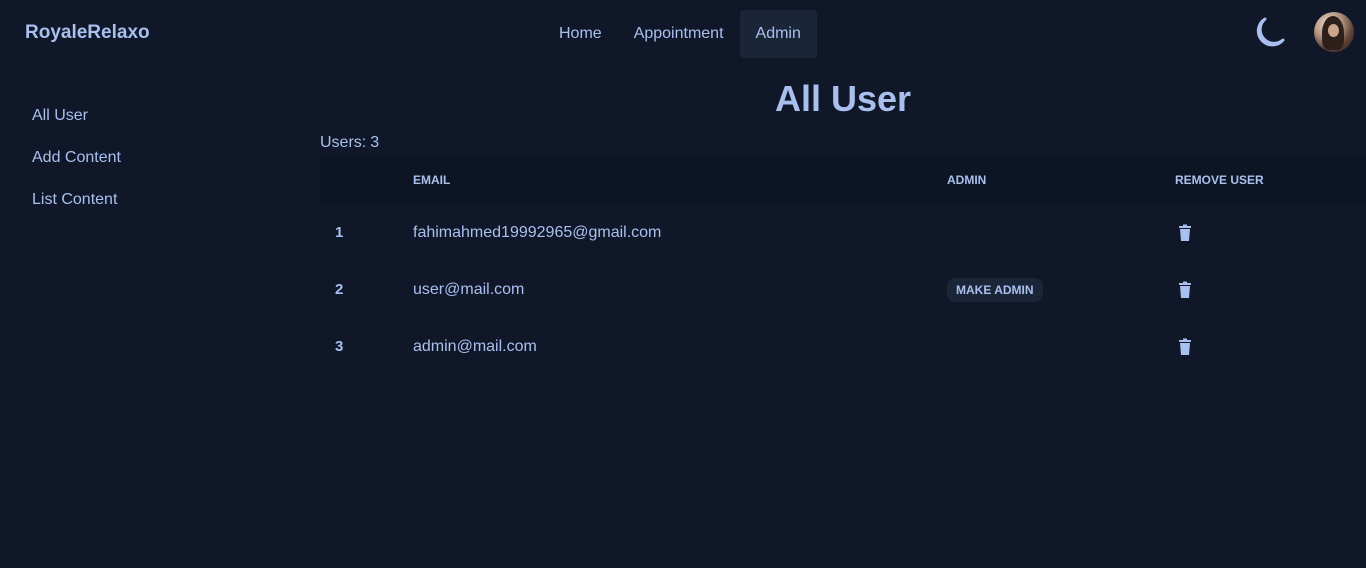 The height and width of the screenshot is (568, 1366). Describe the element at coordinates (469, 289) in the screenshot. I see `row-email: user@mail.com` at that location.